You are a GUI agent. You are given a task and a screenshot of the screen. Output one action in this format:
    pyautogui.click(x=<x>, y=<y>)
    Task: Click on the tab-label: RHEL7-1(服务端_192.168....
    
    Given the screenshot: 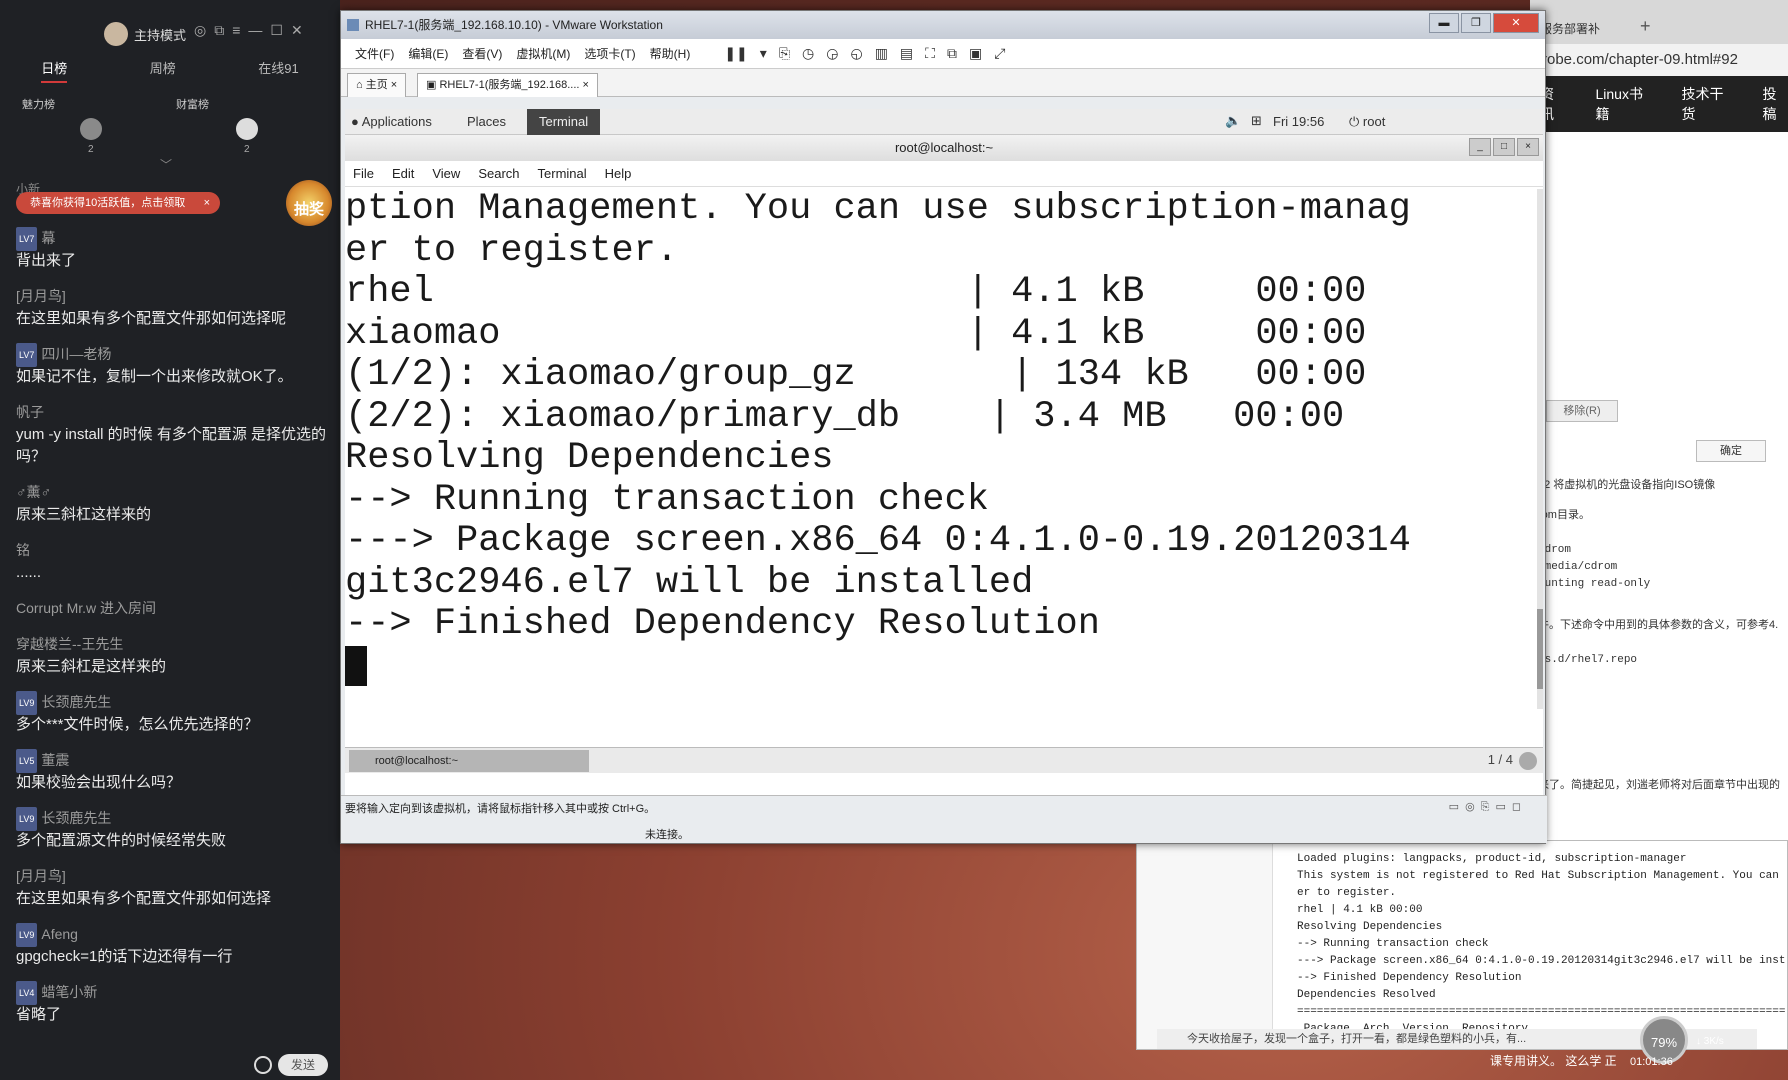 What is the action you would take?
    pyautogui.click(x=509, y=85)
    